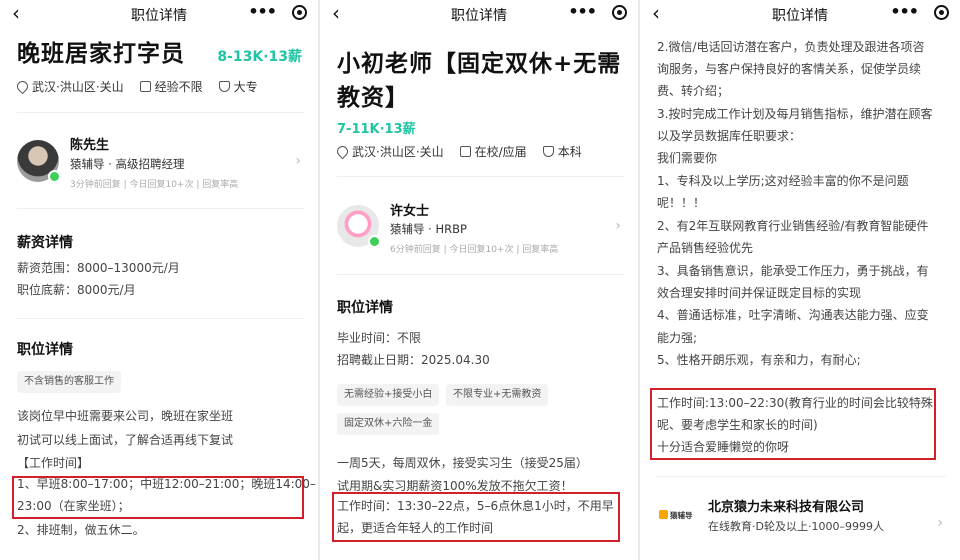 The height and width of the screenshot is (560, 960). I want to click on job-title-line-2: 教资】, so click(373, 98).